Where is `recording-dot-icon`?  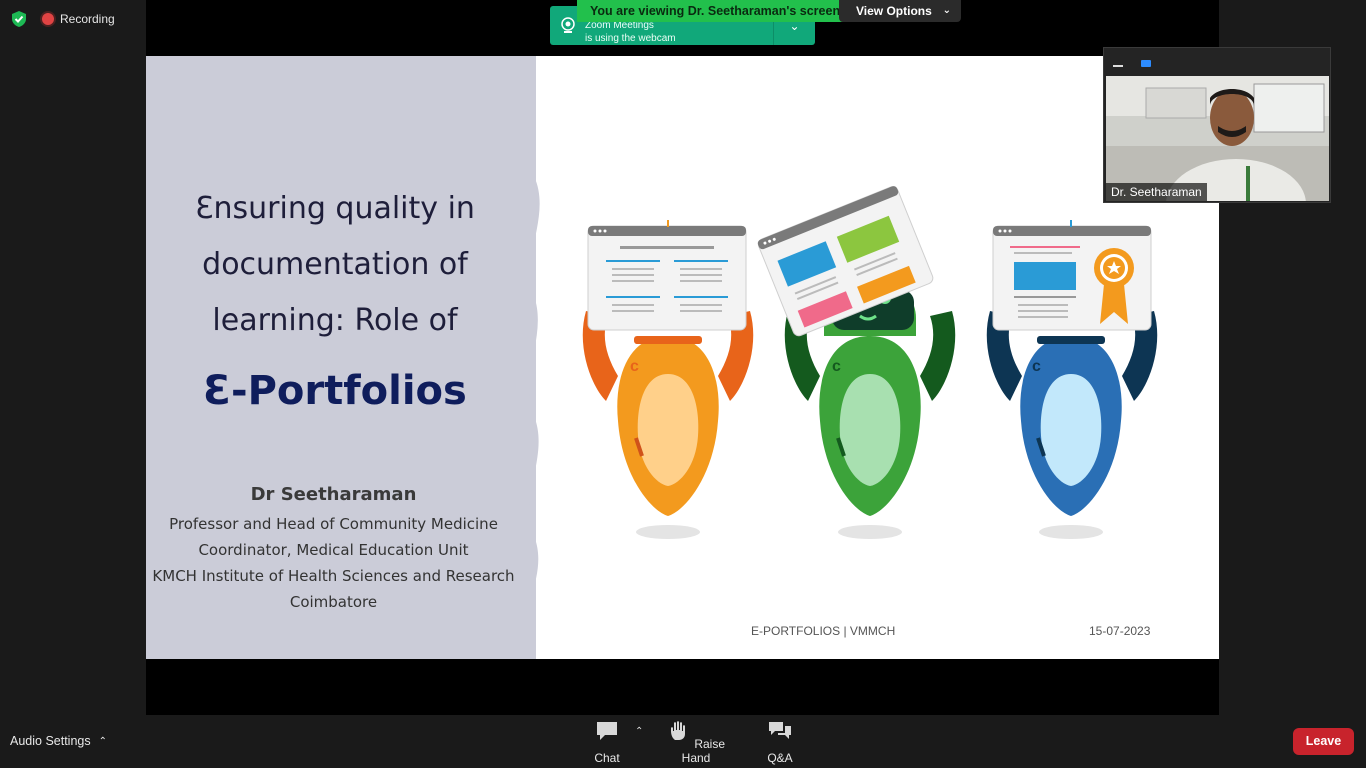 recording-dot-icon is located at coordinates (48, 19).